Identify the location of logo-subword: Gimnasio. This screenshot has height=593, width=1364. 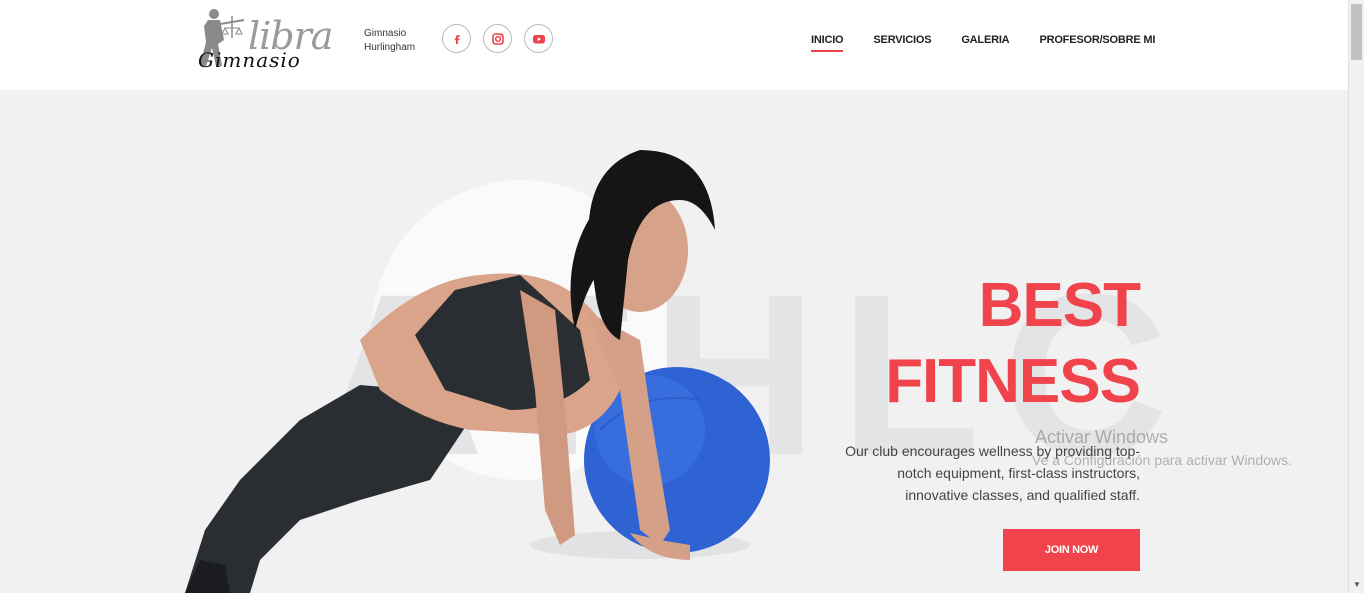
(249, 60).